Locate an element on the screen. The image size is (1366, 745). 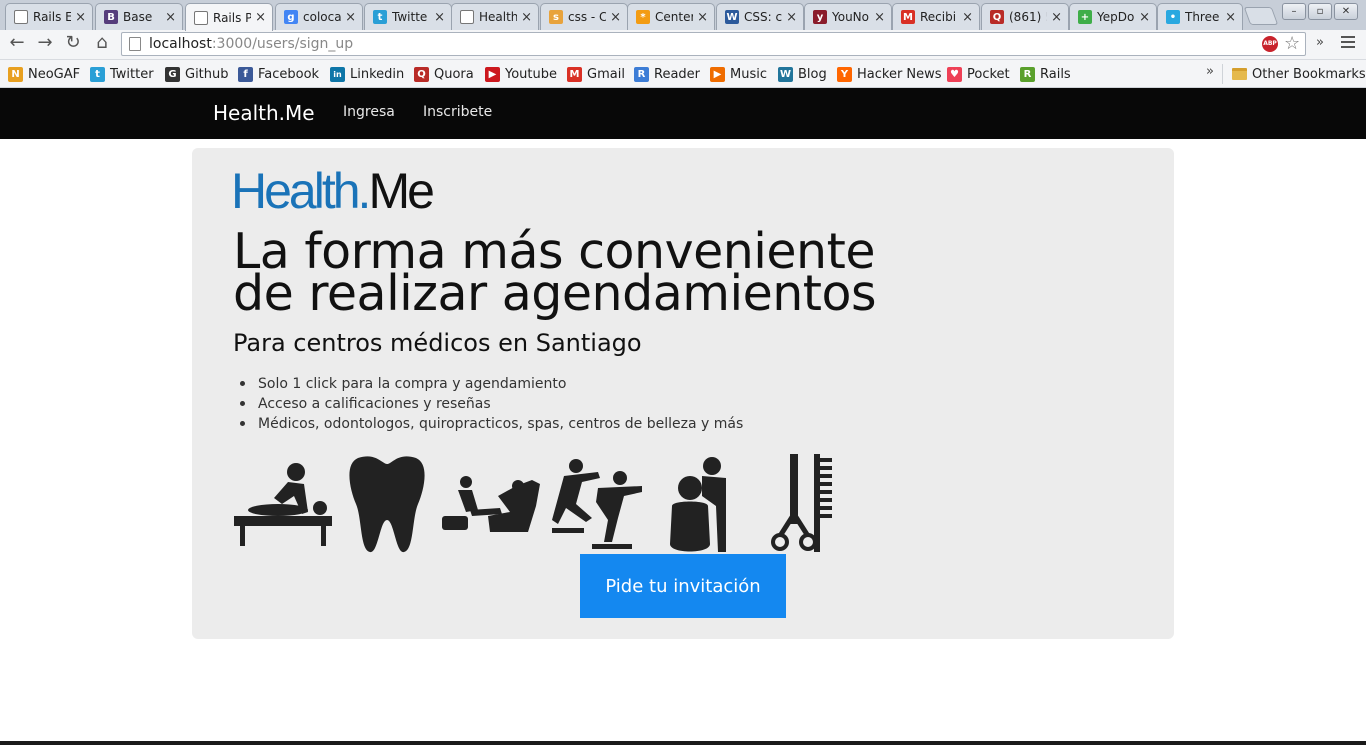
bookmark-label: NeoGAF is located at coordinates (54, 74).